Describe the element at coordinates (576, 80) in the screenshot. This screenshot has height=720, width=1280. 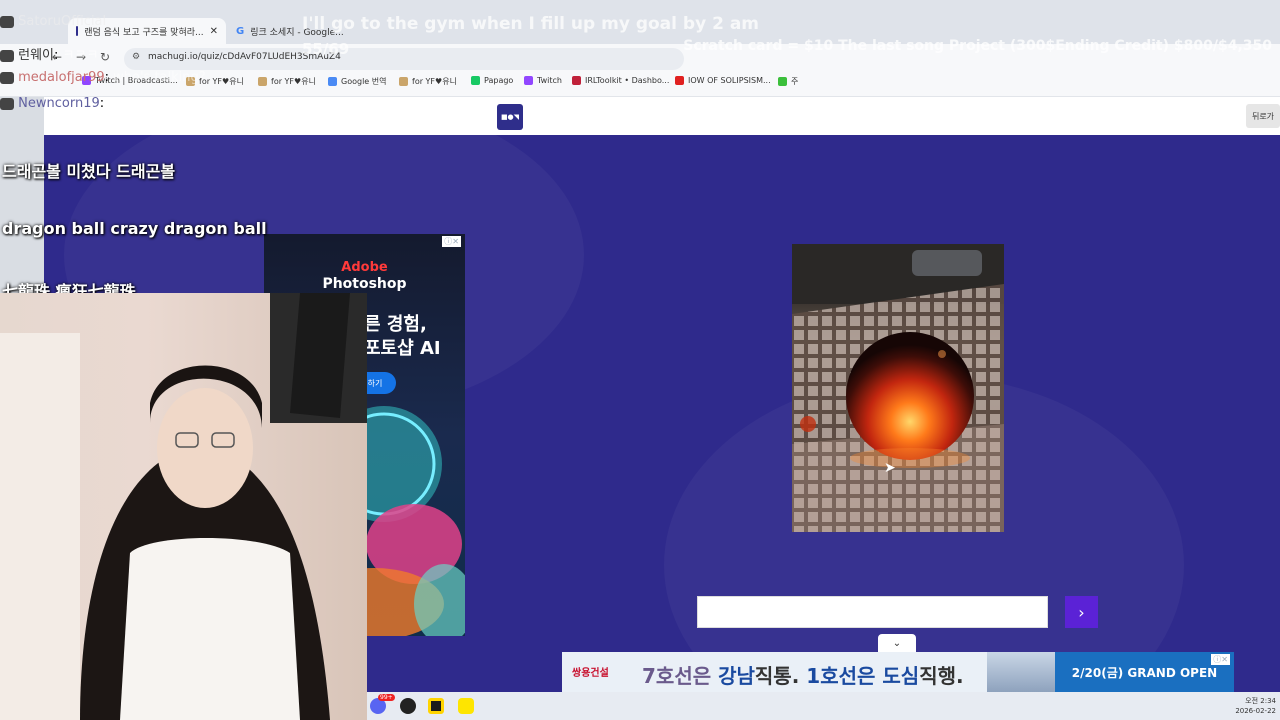
I see `irltoolkit-icon` at that location.